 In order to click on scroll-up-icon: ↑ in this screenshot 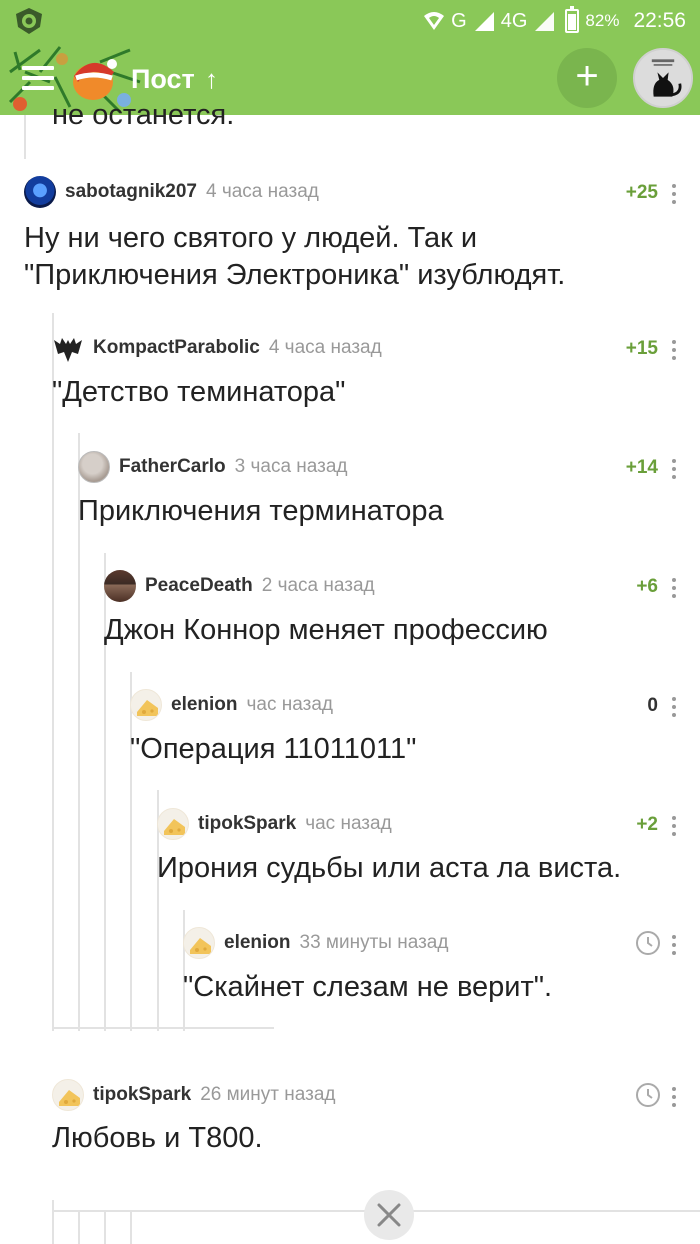, I will do `click(211, 79)`.